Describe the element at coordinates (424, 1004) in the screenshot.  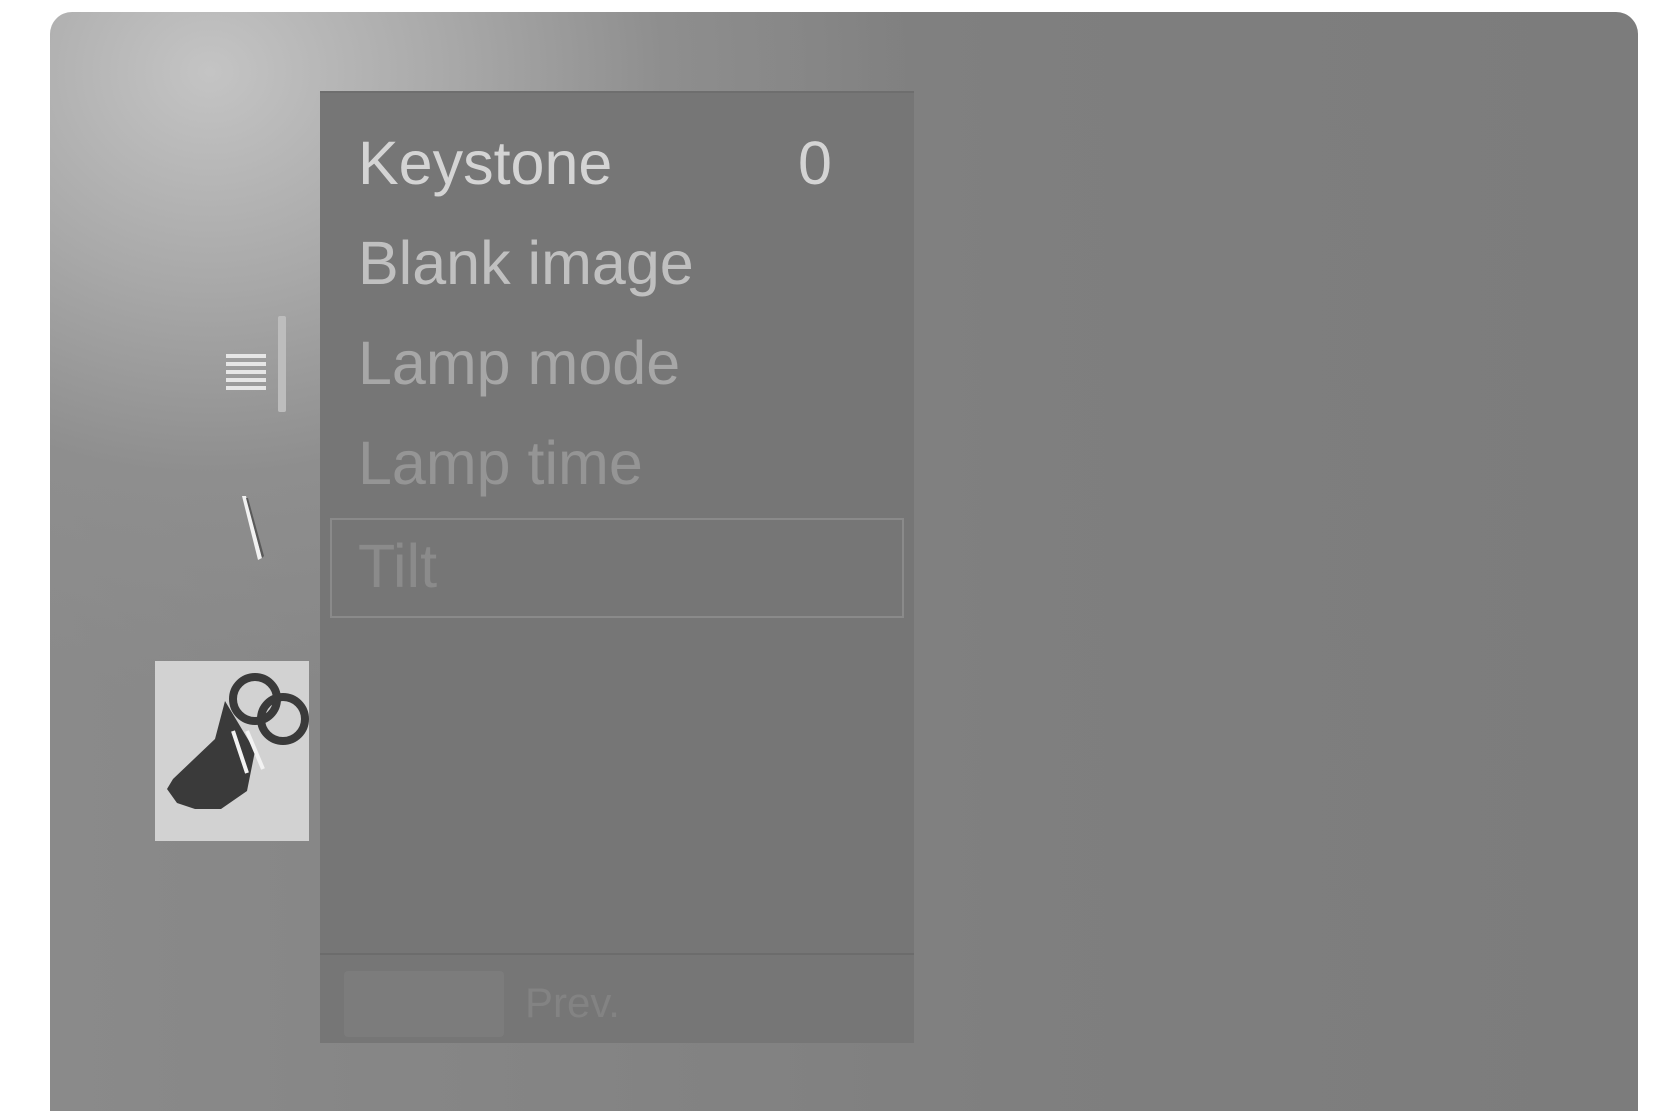
I see `prev-button` at that location.